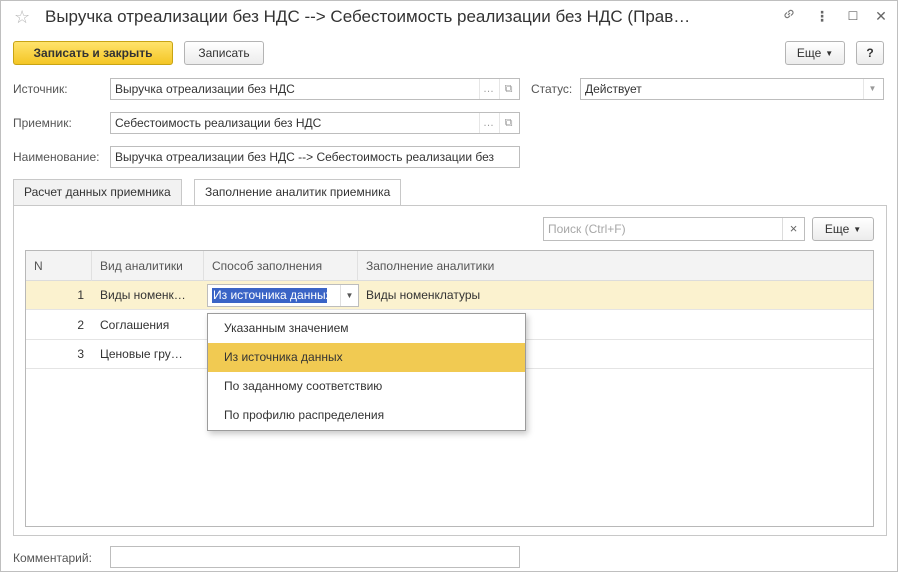 The image size is (898, 572). Describe the element at coordinates (218, 123) in the screenshot. I see `receiver-value: Себестоимость реализации без НДС` at that location.